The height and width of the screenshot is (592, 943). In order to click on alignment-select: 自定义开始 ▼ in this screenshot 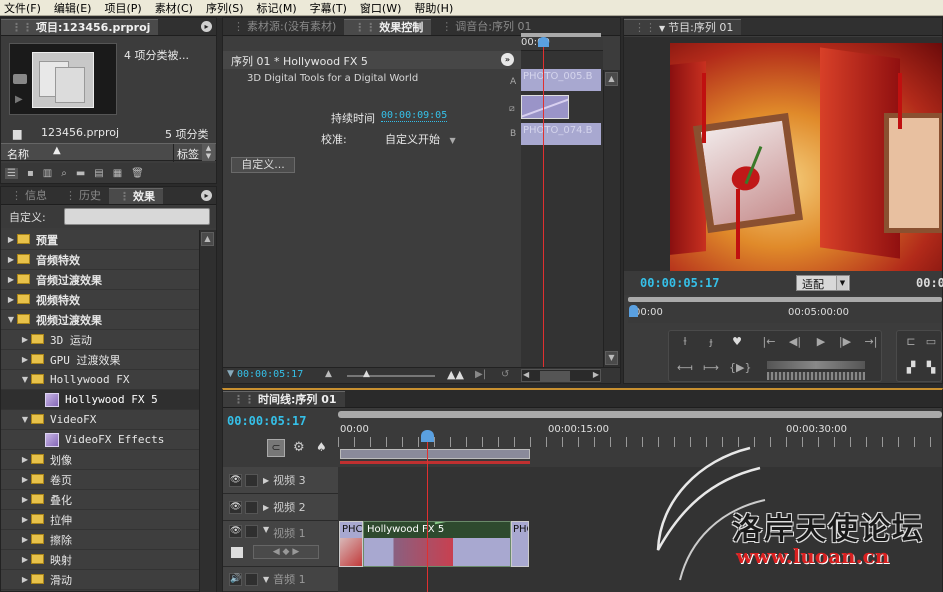, I will do `click(420, 139)`.